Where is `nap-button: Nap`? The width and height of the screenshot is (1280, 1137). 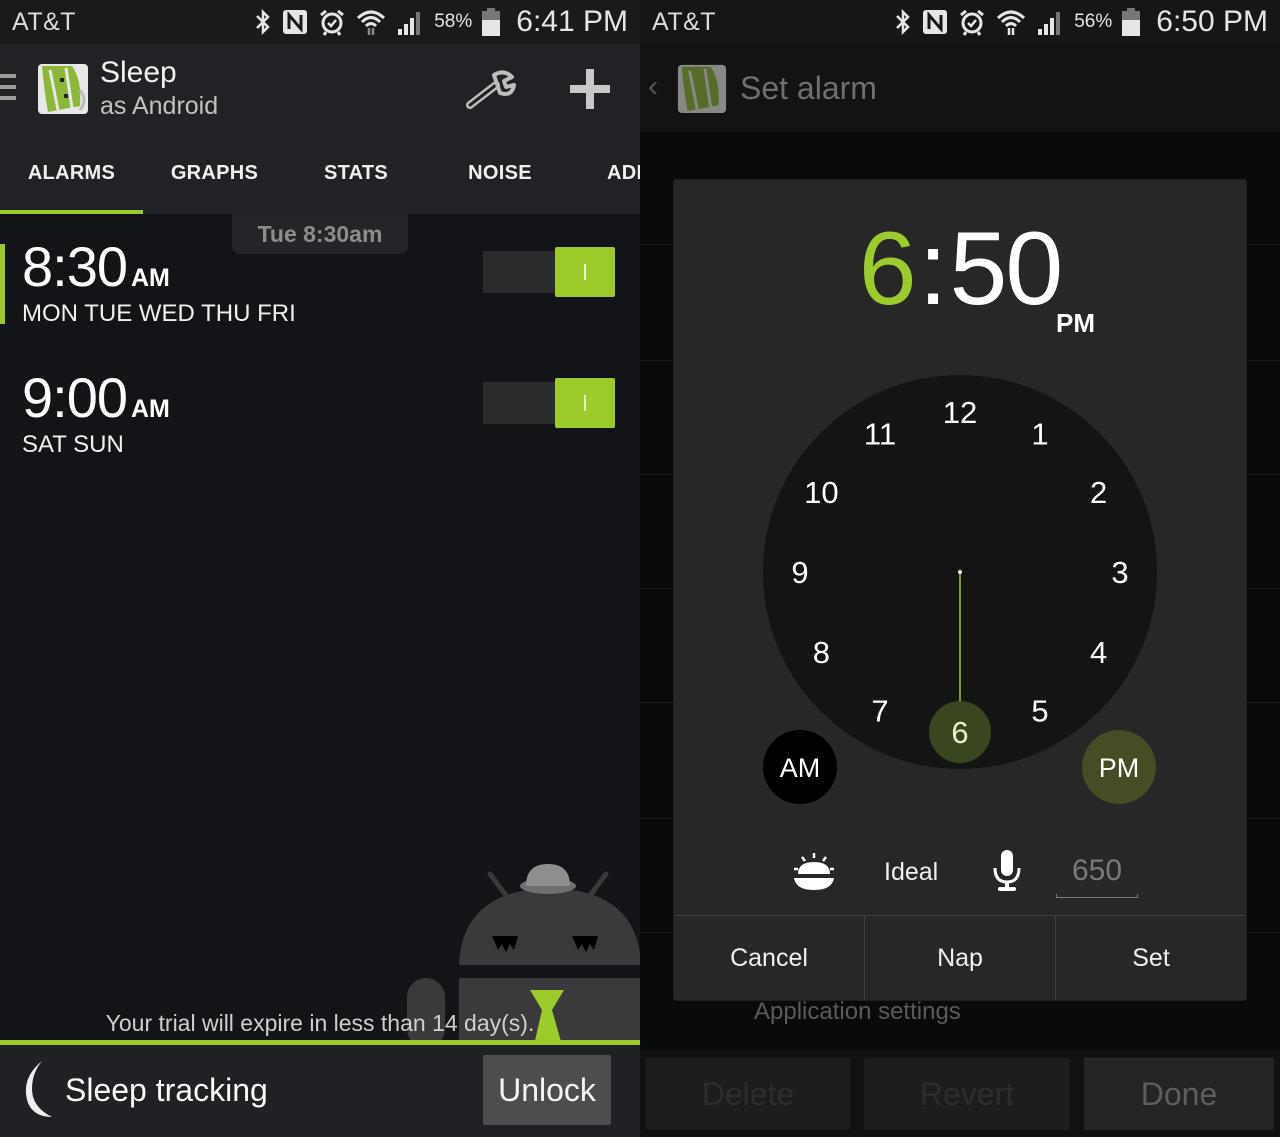 nap-button: Nap is located at coordinates (959, 958).